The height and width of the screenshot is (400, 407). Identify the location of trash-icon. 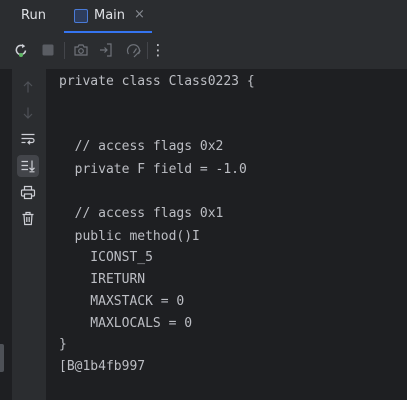
(28, 218).